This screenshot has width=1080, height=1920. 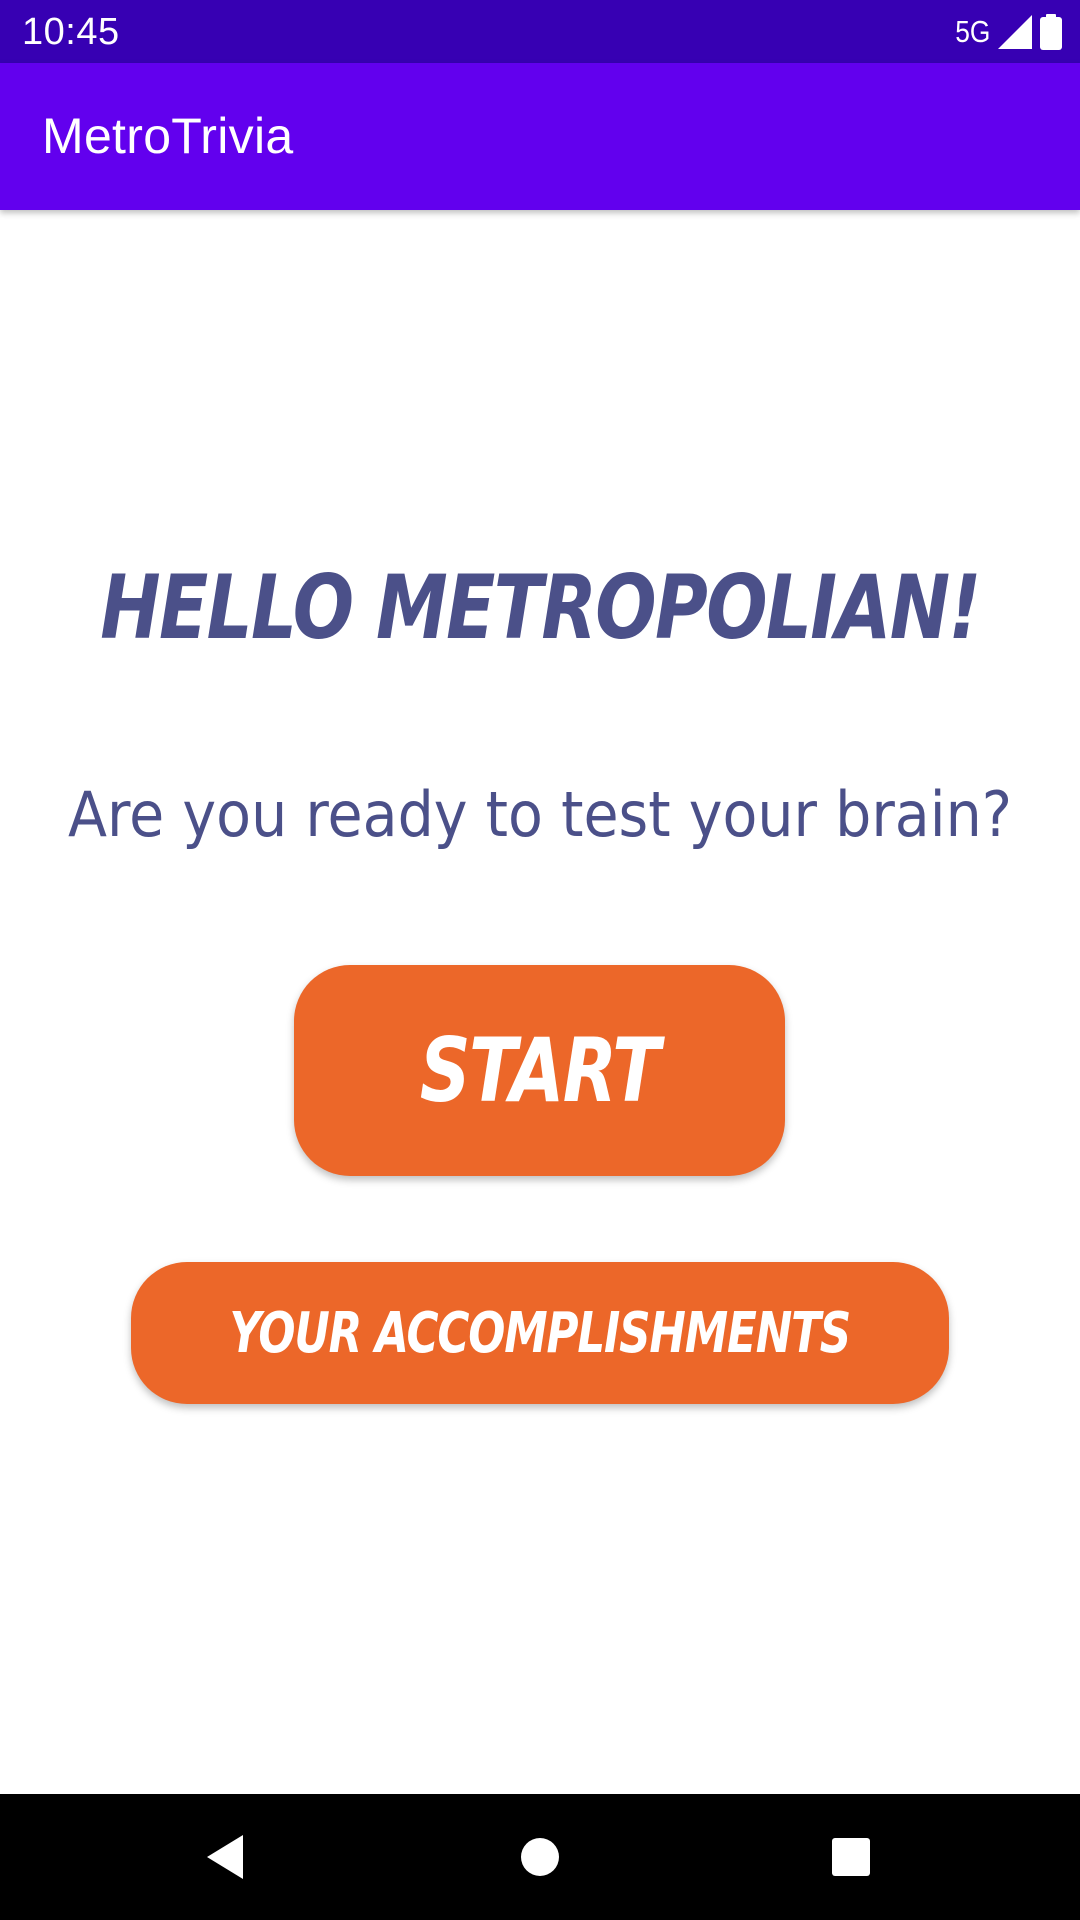 I want to click on accomplishments-button-label: YOUR ACCOMPLISHMENTS, so click(x=540, y=1333).